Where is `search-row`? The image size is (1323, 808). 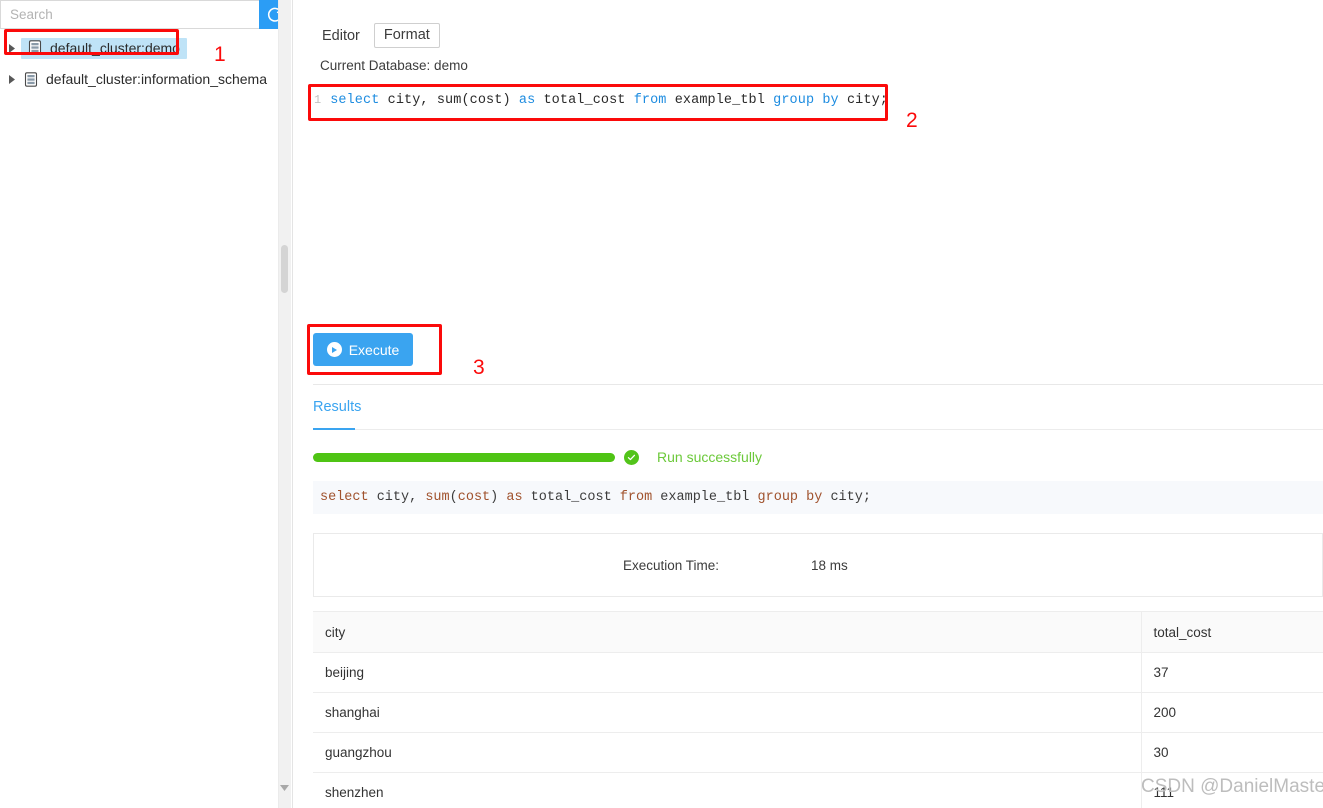
search-row is located at coordinates (145, 14).